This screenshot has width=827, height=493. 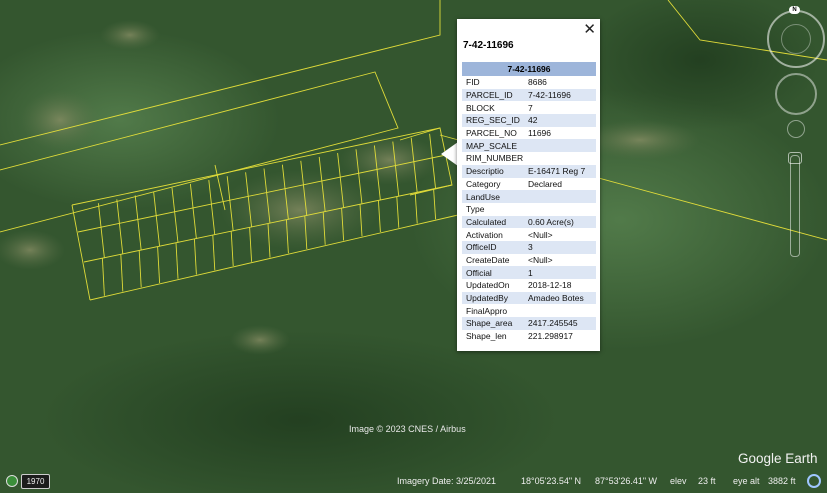 I want to click on attribute-row: PARCEL_NO 11696, so click(x=529, y=133).